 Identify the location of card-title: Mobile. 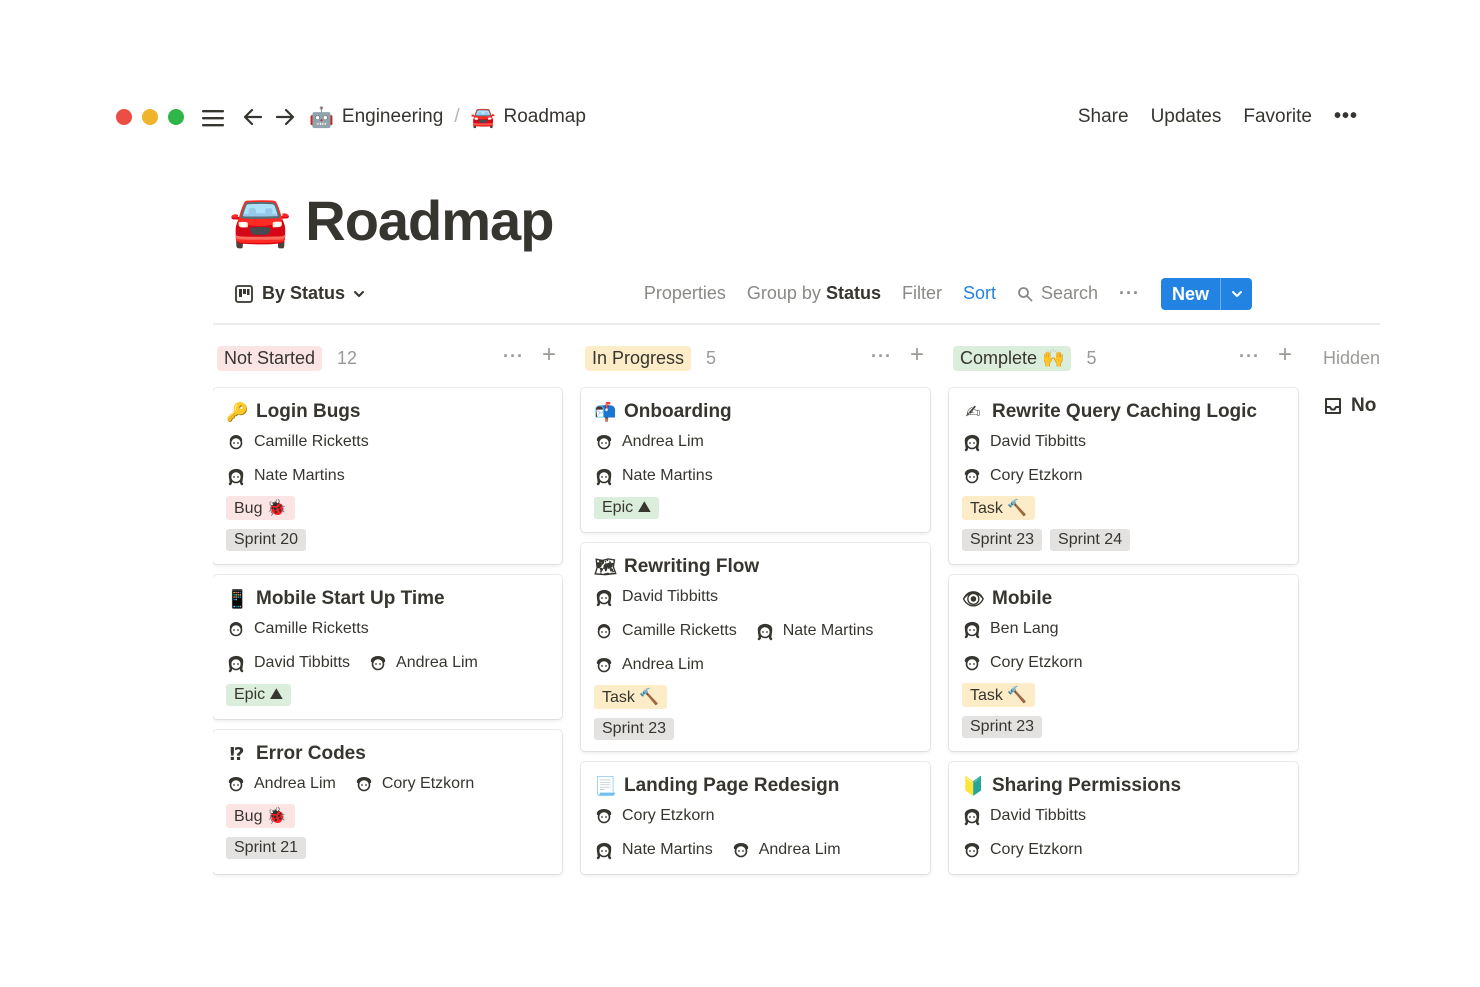
(1022, 598).